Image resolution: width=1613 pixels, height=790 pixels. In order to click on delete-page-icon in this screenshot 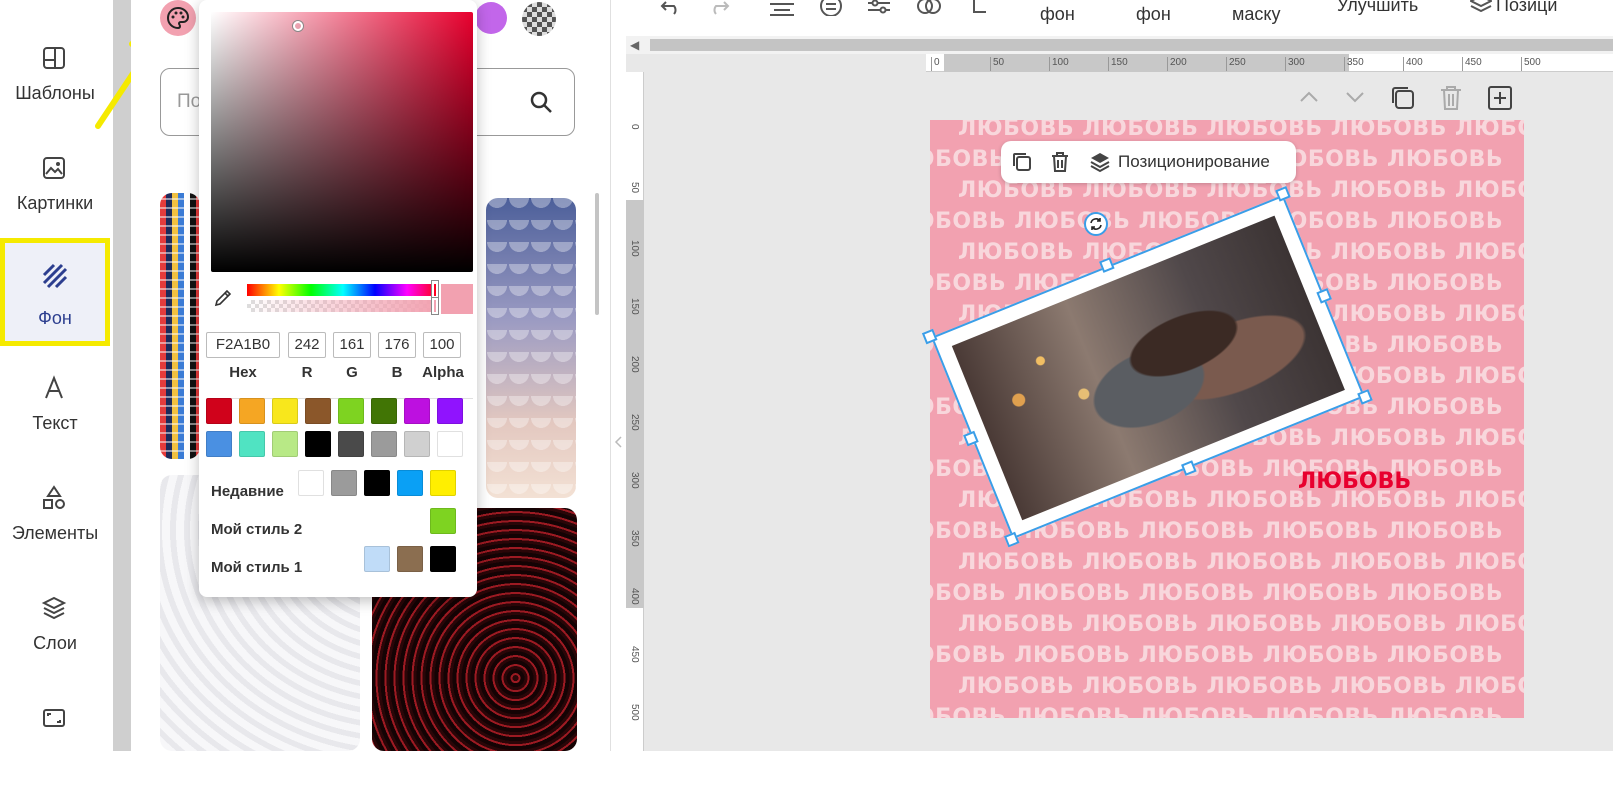, I will do `click(1451, 98)`.